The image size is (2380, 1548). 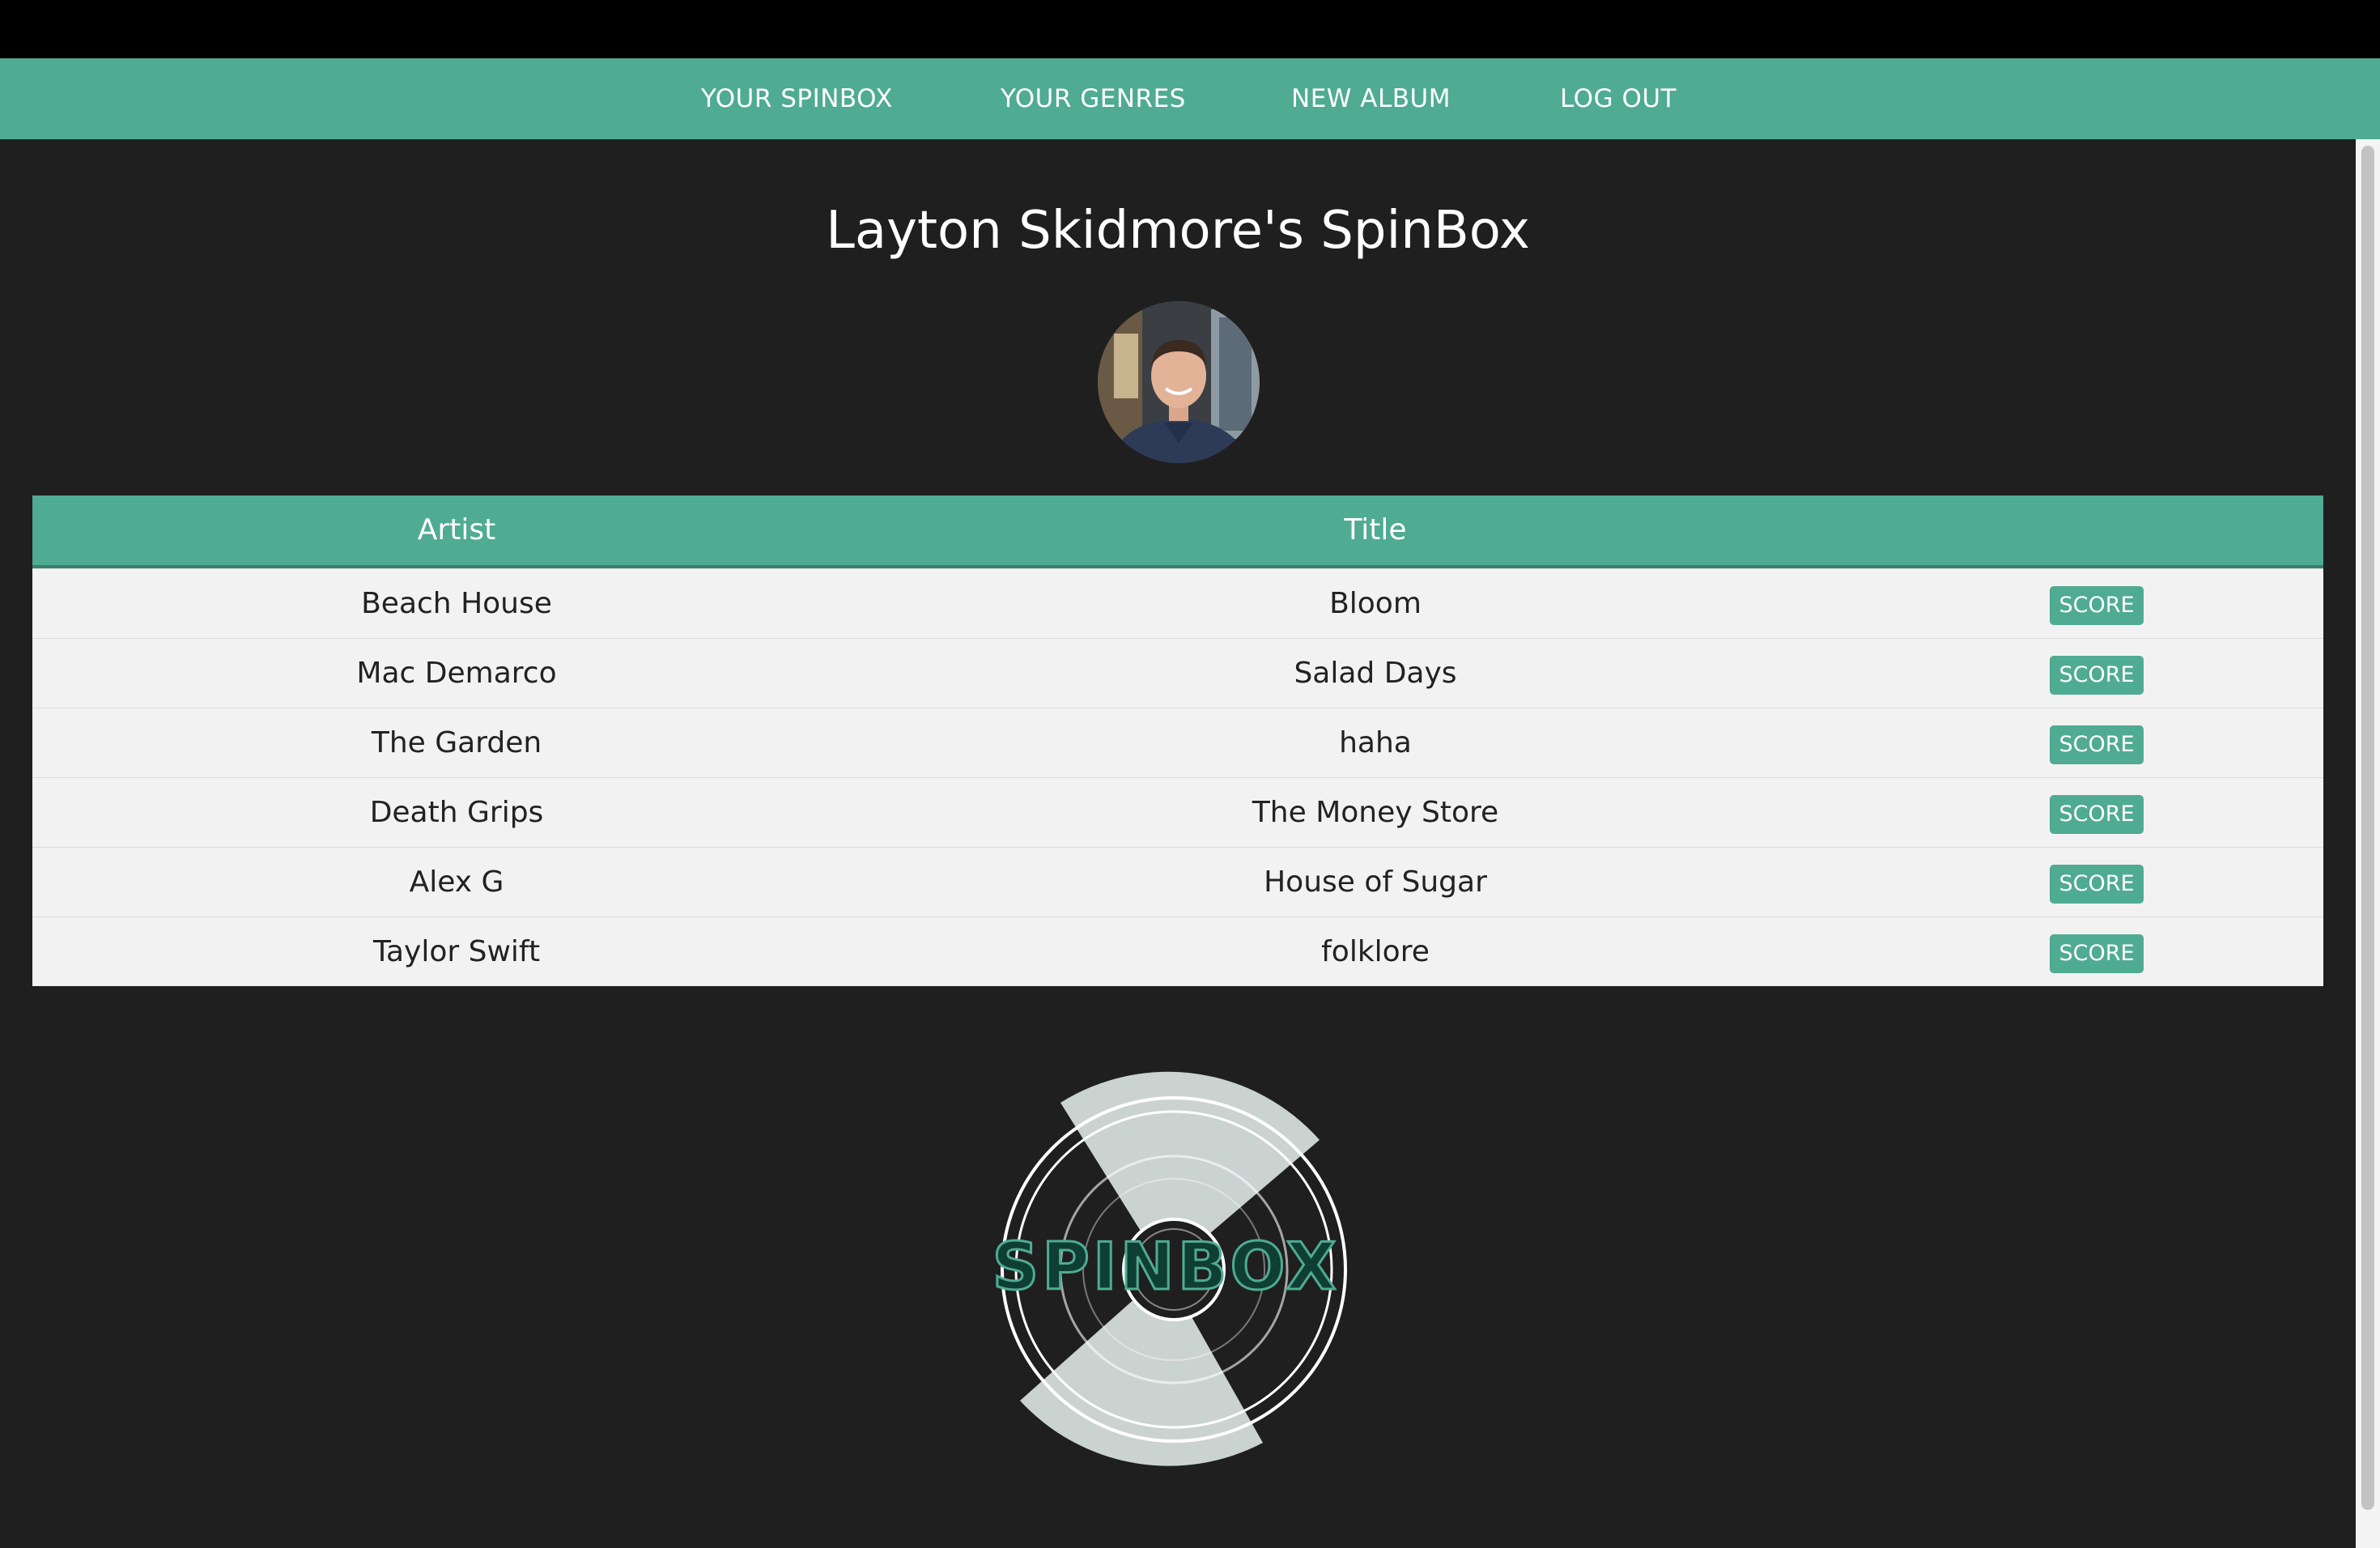 I want to click on page-title: Layton Skidmore's SpinBox, so click(x=1178, y=231).